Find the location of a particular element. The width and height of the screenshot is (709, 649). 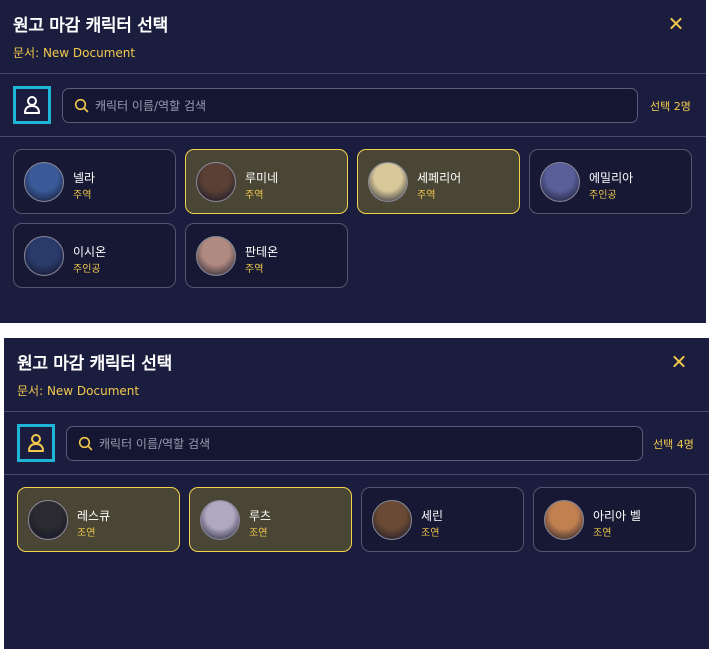

character-card: 세페리어주역 is located at coordinates (438, 181).